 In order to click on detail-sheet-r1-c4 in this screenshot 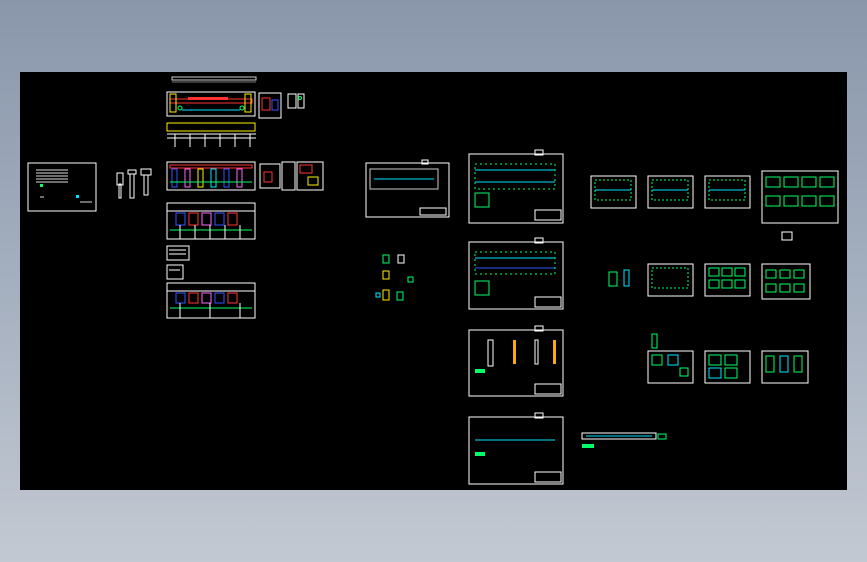, I will do `click(800, 205)`.